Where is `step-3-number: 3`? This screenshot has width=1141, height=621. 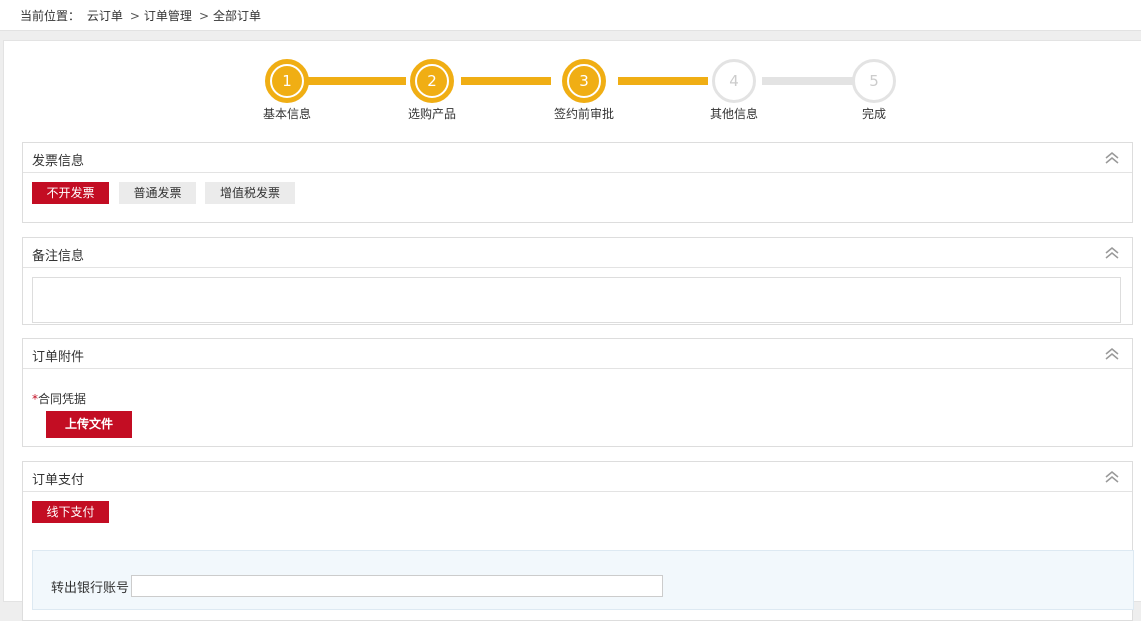 step-3-number: 3 is located at coordinates (584, 81).